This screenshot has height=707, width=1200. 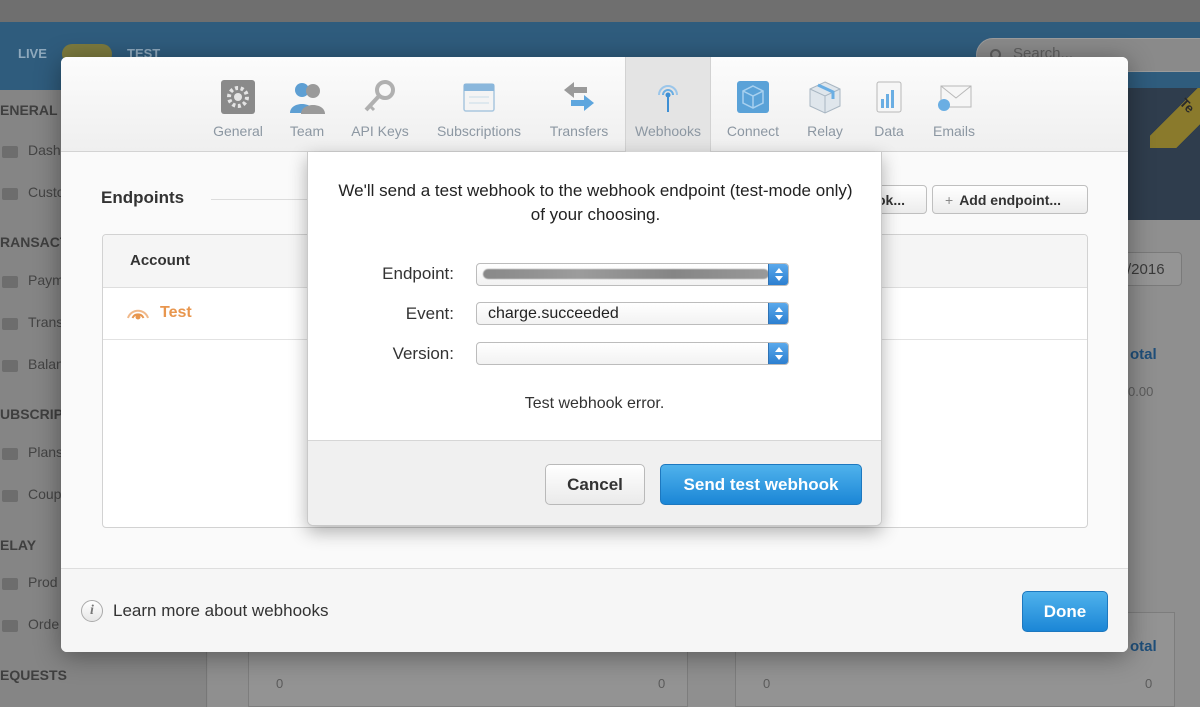 What do you see at coordinates (29, 110) in the screenshot?
I see `sidebar-section: ENERAL` at bounding box center [29, 110].